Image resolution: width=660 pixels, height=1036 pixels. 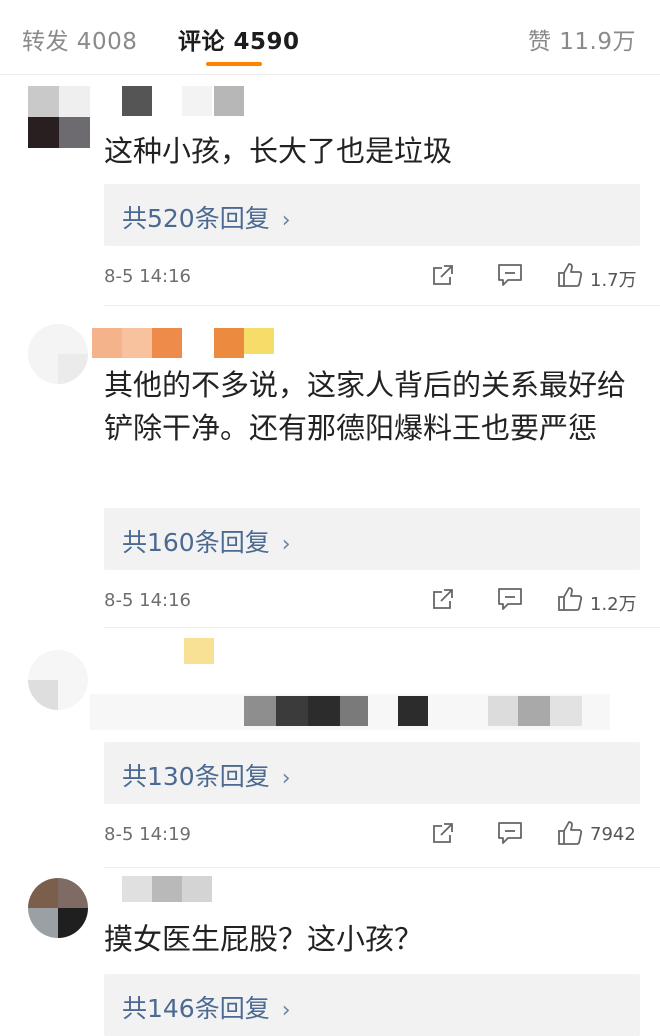 What do you see at coordinates (196, 776) in the screenshot?
I see `replies-count-label: 共130条回复` at bounding box center [196, 776].